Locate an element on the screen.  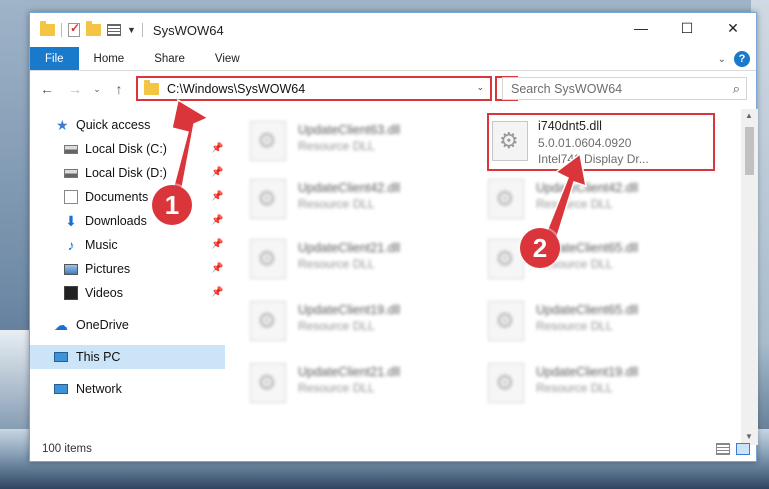
computer-icon is located at coordinates (61, 357).